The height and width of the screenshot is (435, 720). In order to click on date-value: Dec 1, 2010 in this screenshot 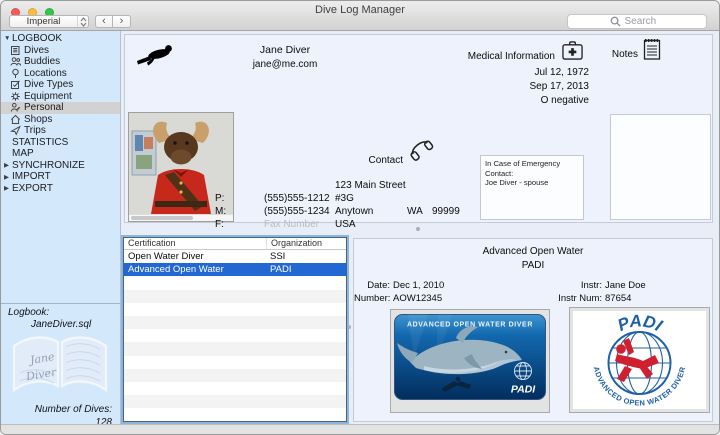, I will do `click(418, 285)`.